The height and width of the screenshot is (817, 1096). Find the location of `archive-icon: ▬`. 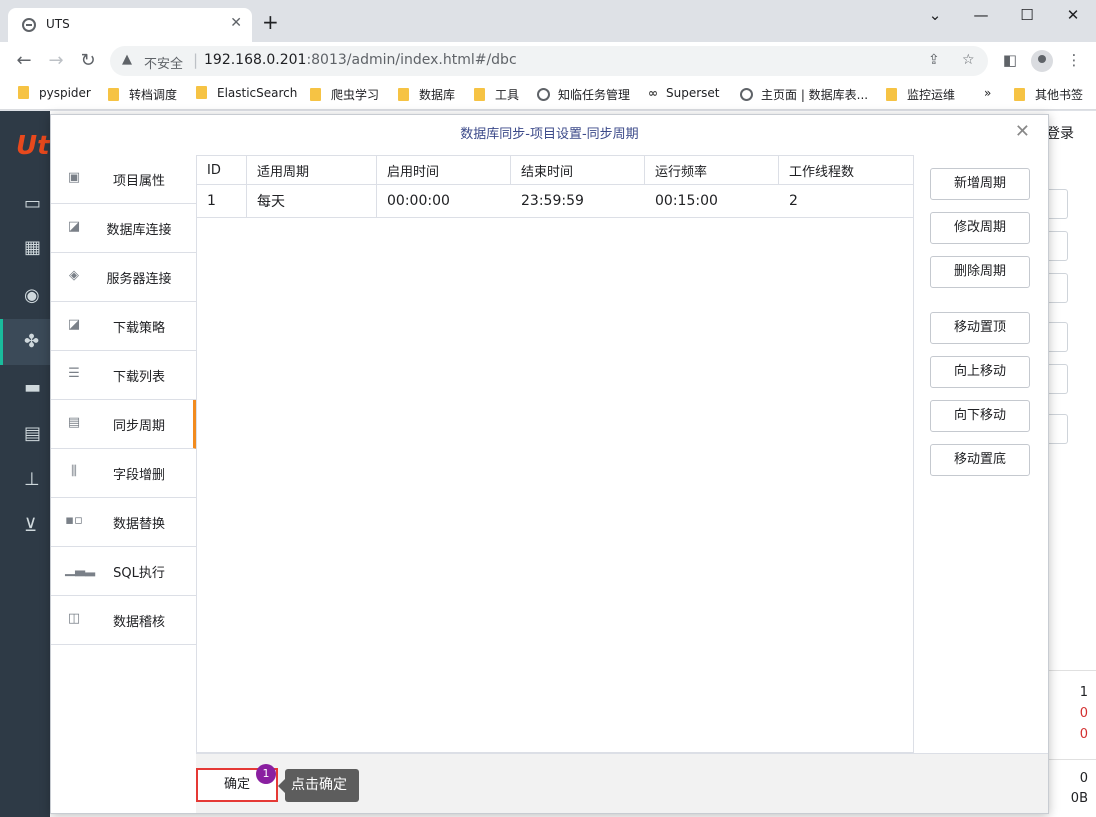

archive-icon: ▬ is located at coordinates (36, 388).